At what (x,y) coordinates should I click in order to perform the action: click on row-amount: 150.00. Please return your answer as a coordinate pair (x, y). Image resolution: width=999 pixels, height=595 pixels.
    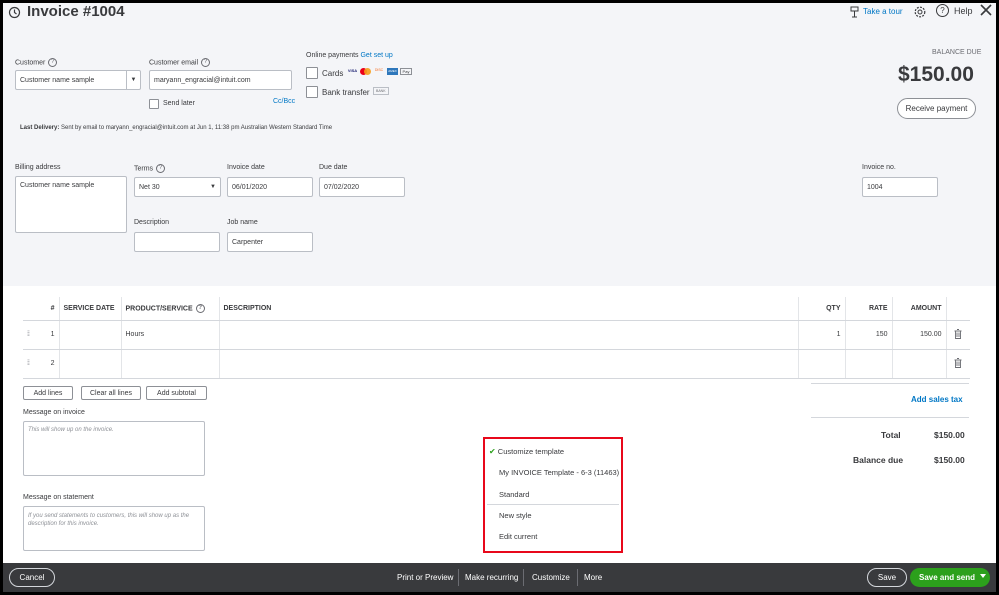
    Looking at the image, I should click on (919, 335).